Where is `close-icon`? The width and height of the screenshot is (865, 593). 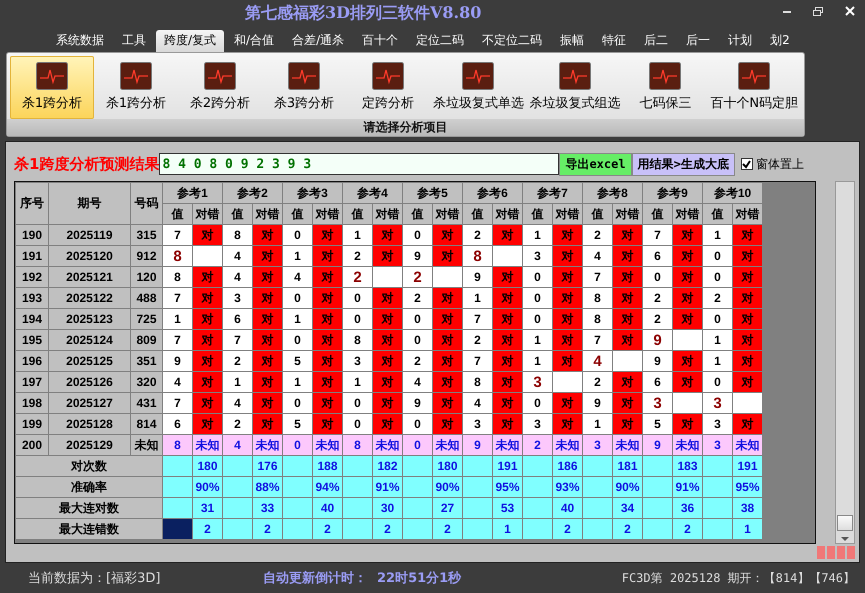
close-icon is located at coordinates (850, 11).